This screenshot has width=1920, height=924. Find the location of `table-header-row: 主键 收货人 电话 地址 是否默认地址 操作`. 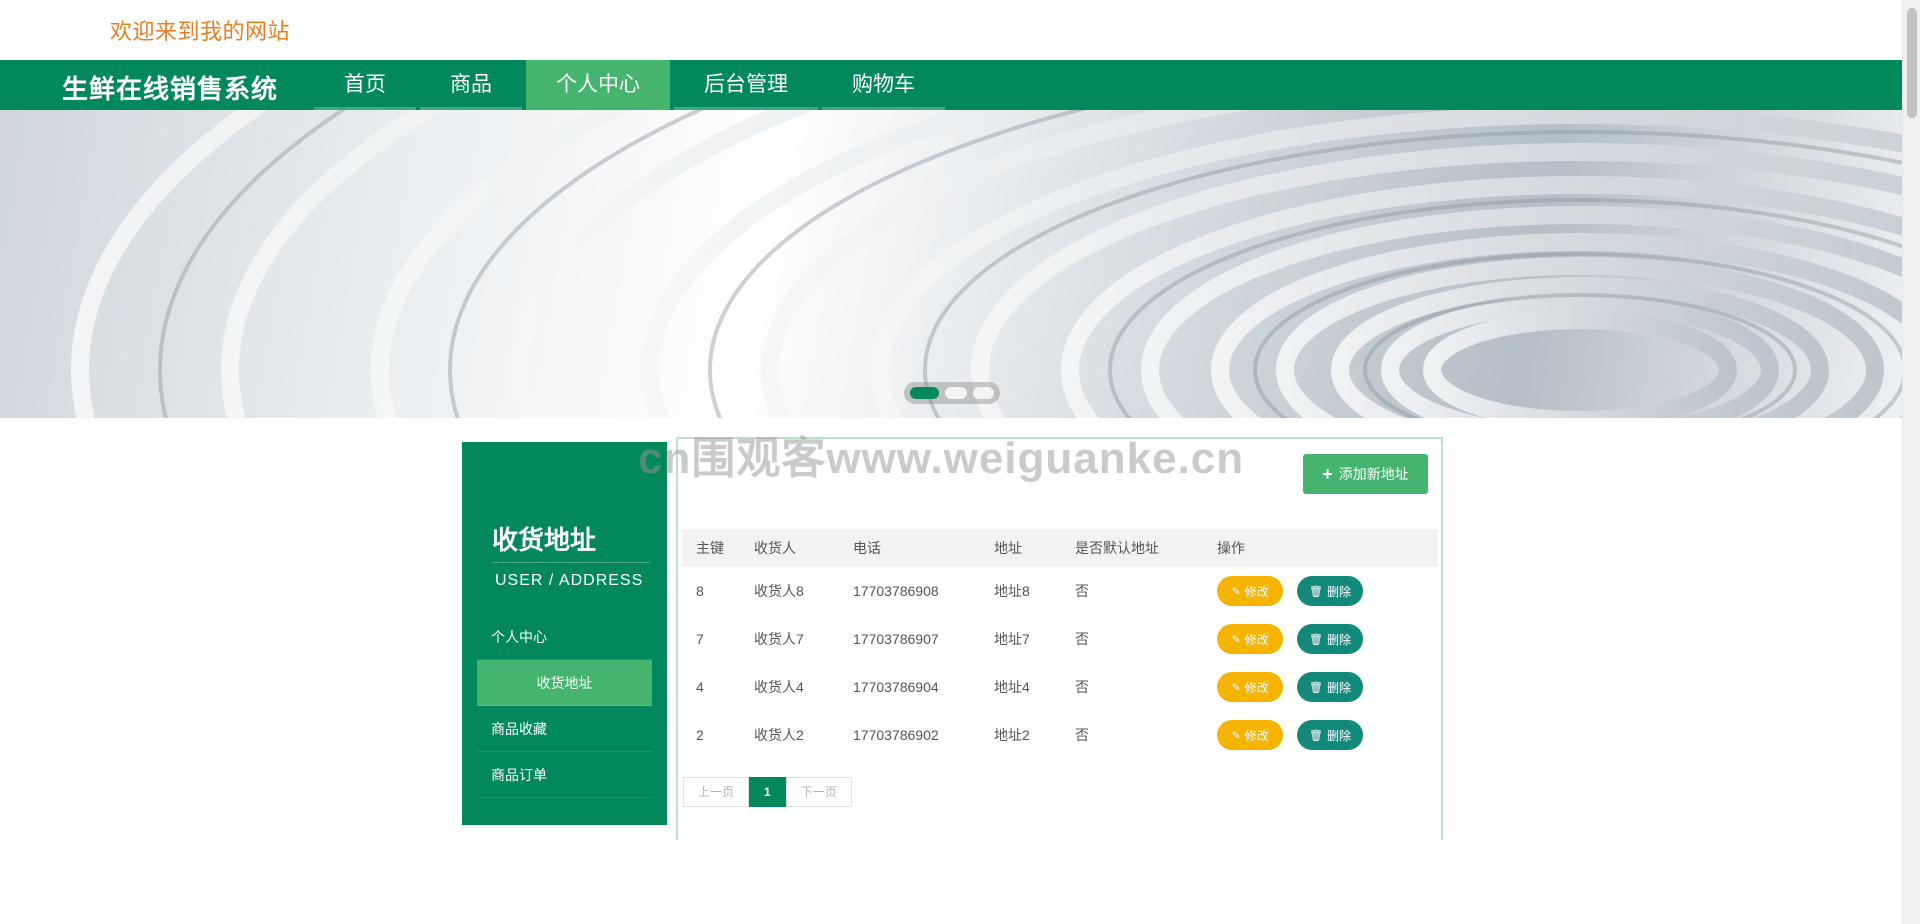

table-header-row: 主键 收货人 电话 地址 是否默认地址 操作 is located at coordinates (1060, 548).